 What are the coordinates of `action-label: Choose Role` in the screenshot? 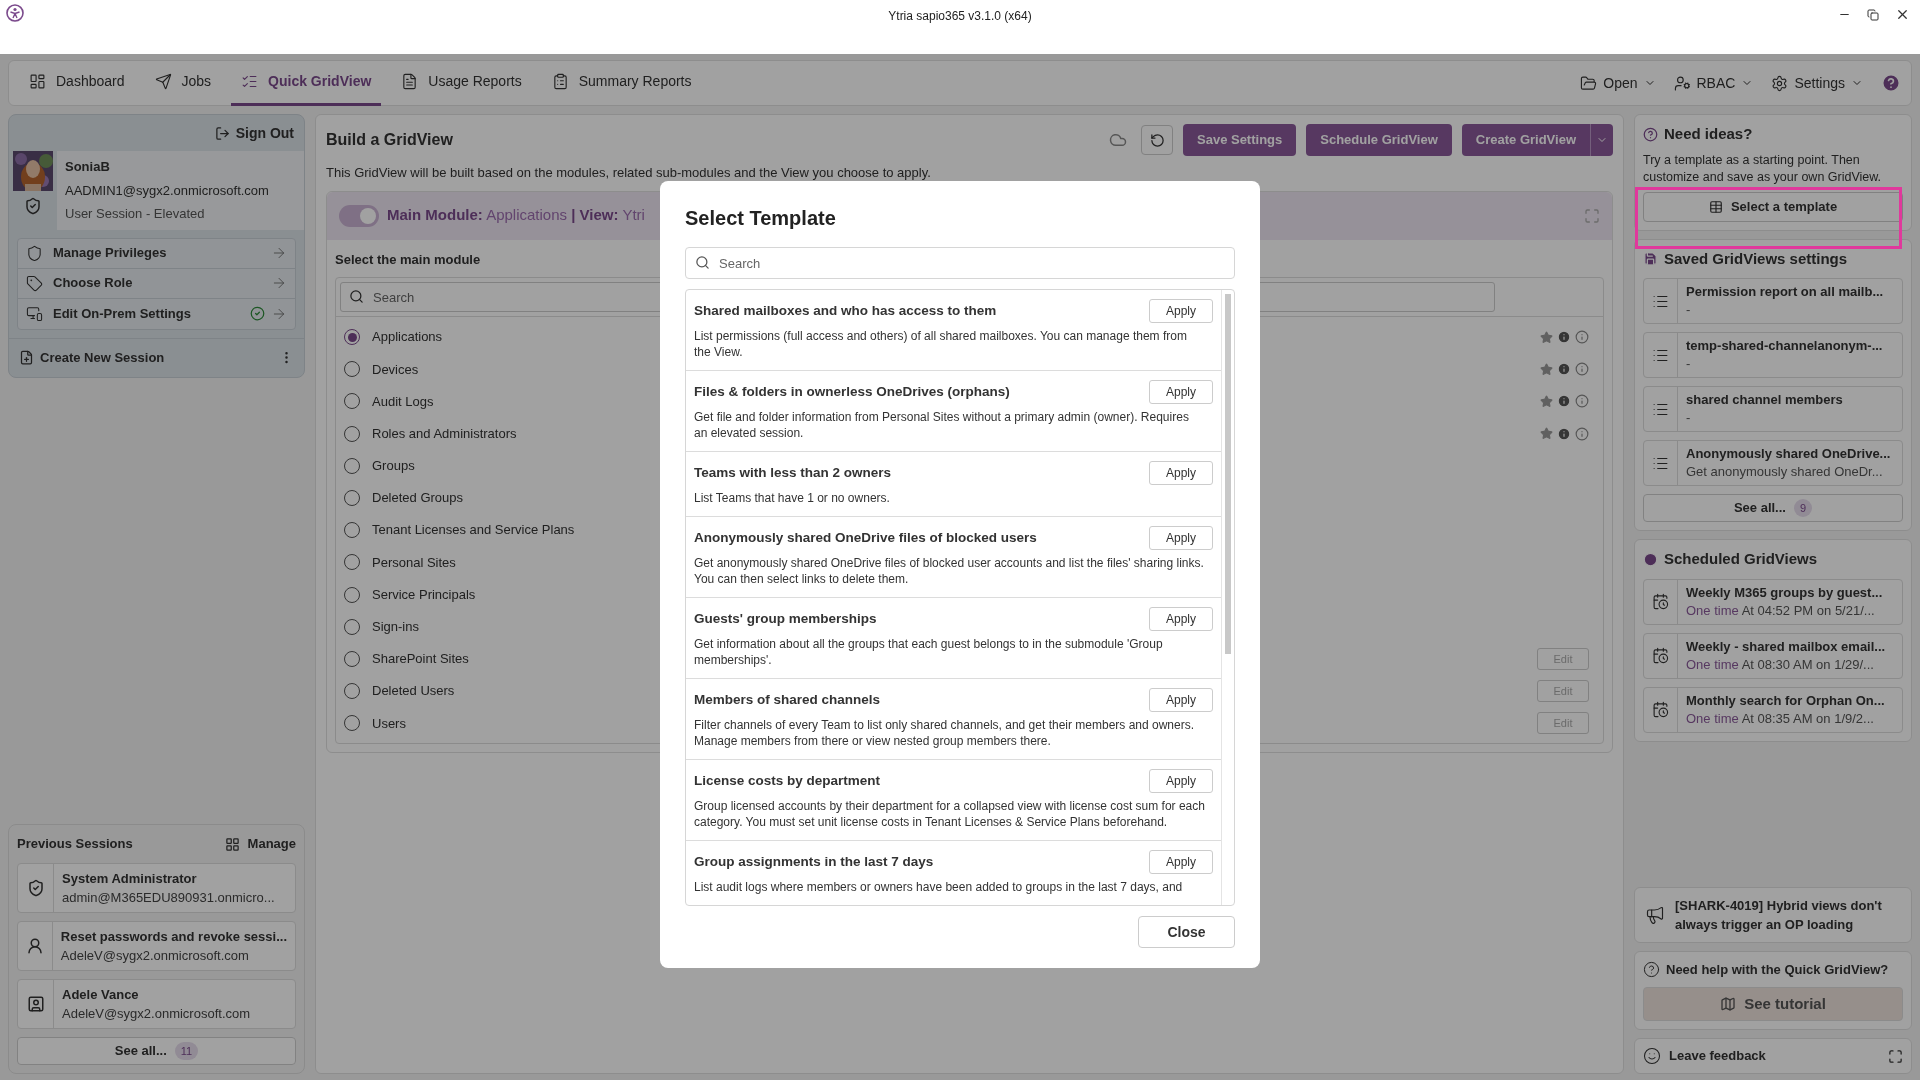 It's located at (93, 283).